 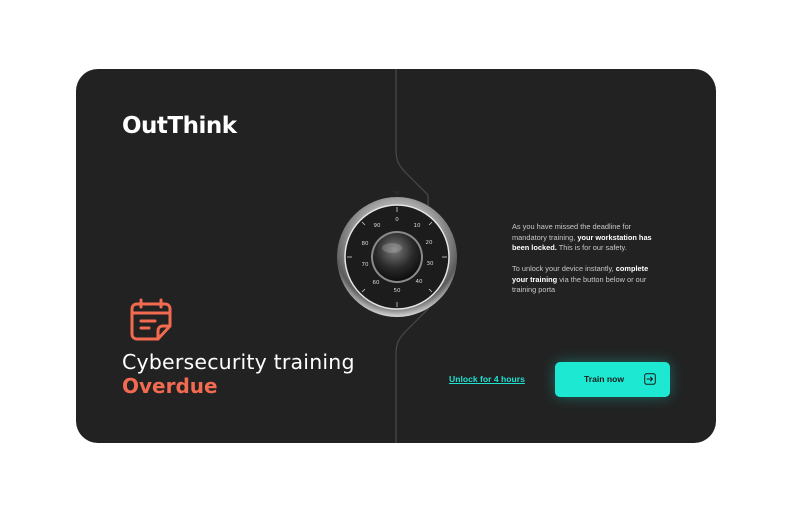 I want to click on dial-number: 70, so click(x=365, y=265).